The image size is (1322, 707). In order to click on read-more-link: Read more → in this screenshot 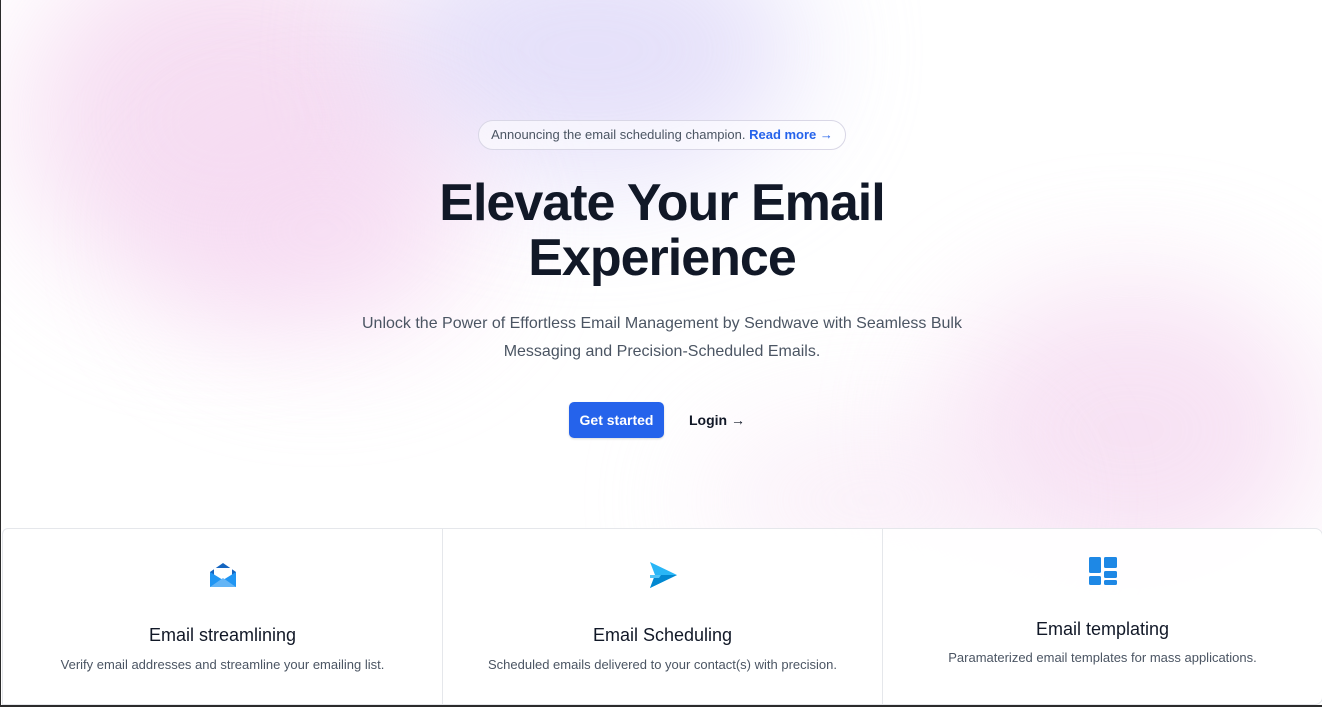, I will do `click(791, 134)`.